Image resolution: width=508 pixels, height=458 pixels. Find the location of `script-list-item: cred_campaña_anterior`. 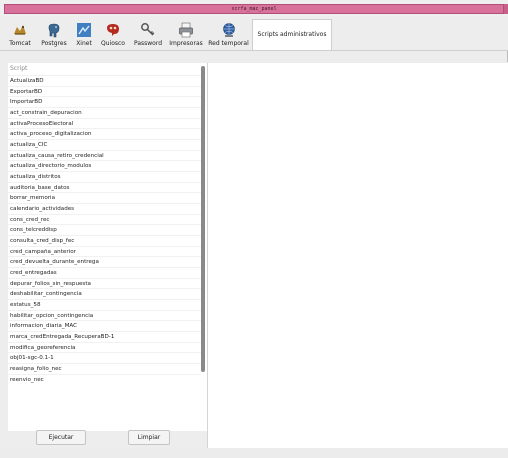

script-list-item: cred_campaña_anterior is located at coordinates (104, 251).